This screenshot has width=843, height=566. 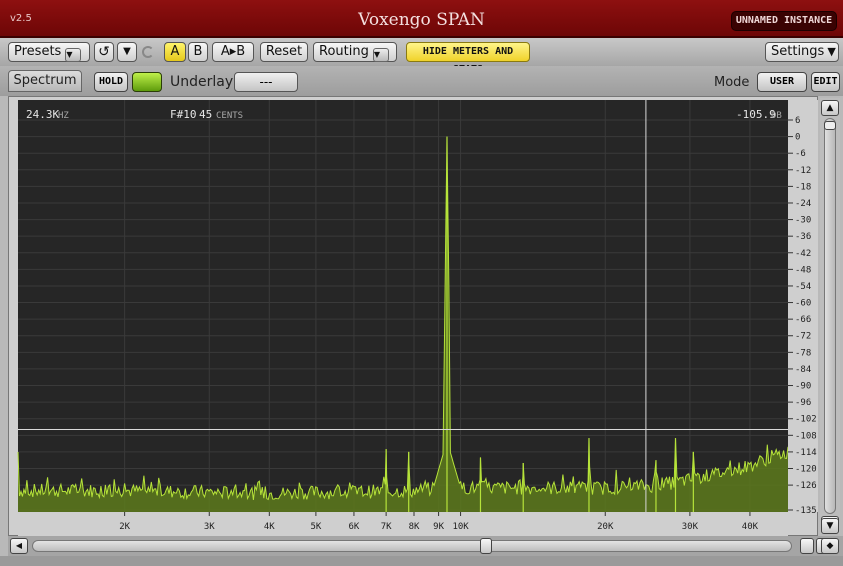 What do you see at coordinates (806, 511) in the screenshot?
I see `y-tick-label: -135` at bounding box center [806, 511].